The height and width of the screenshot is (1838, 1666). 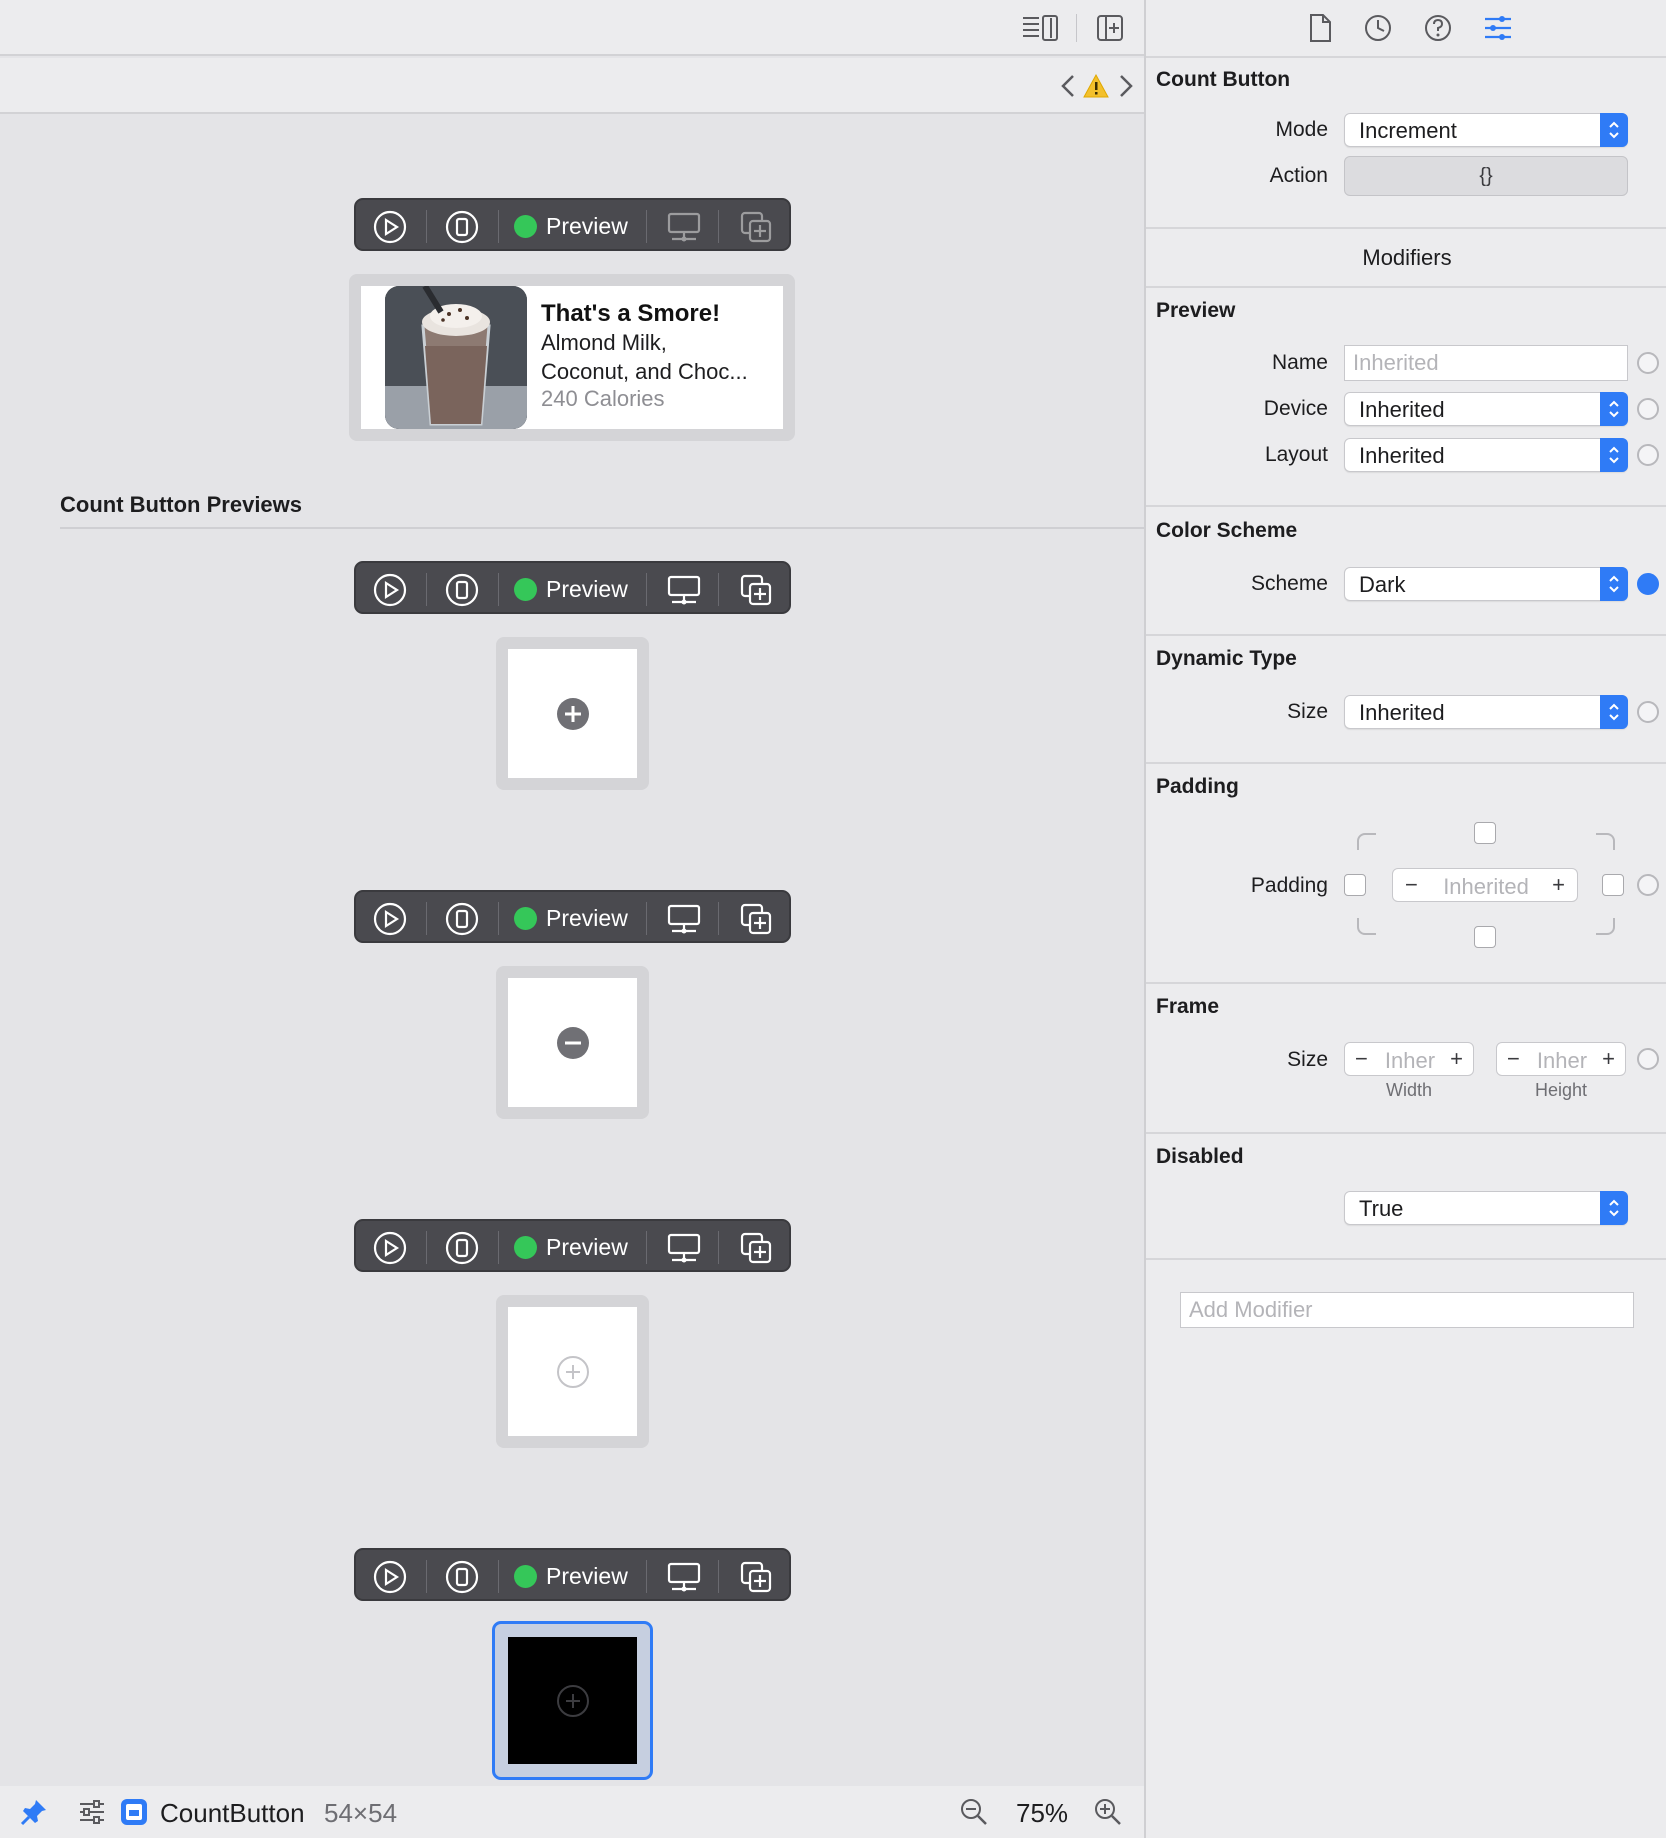 I want to click on plus-circle-filled-icon, so click(x=573, y=714).